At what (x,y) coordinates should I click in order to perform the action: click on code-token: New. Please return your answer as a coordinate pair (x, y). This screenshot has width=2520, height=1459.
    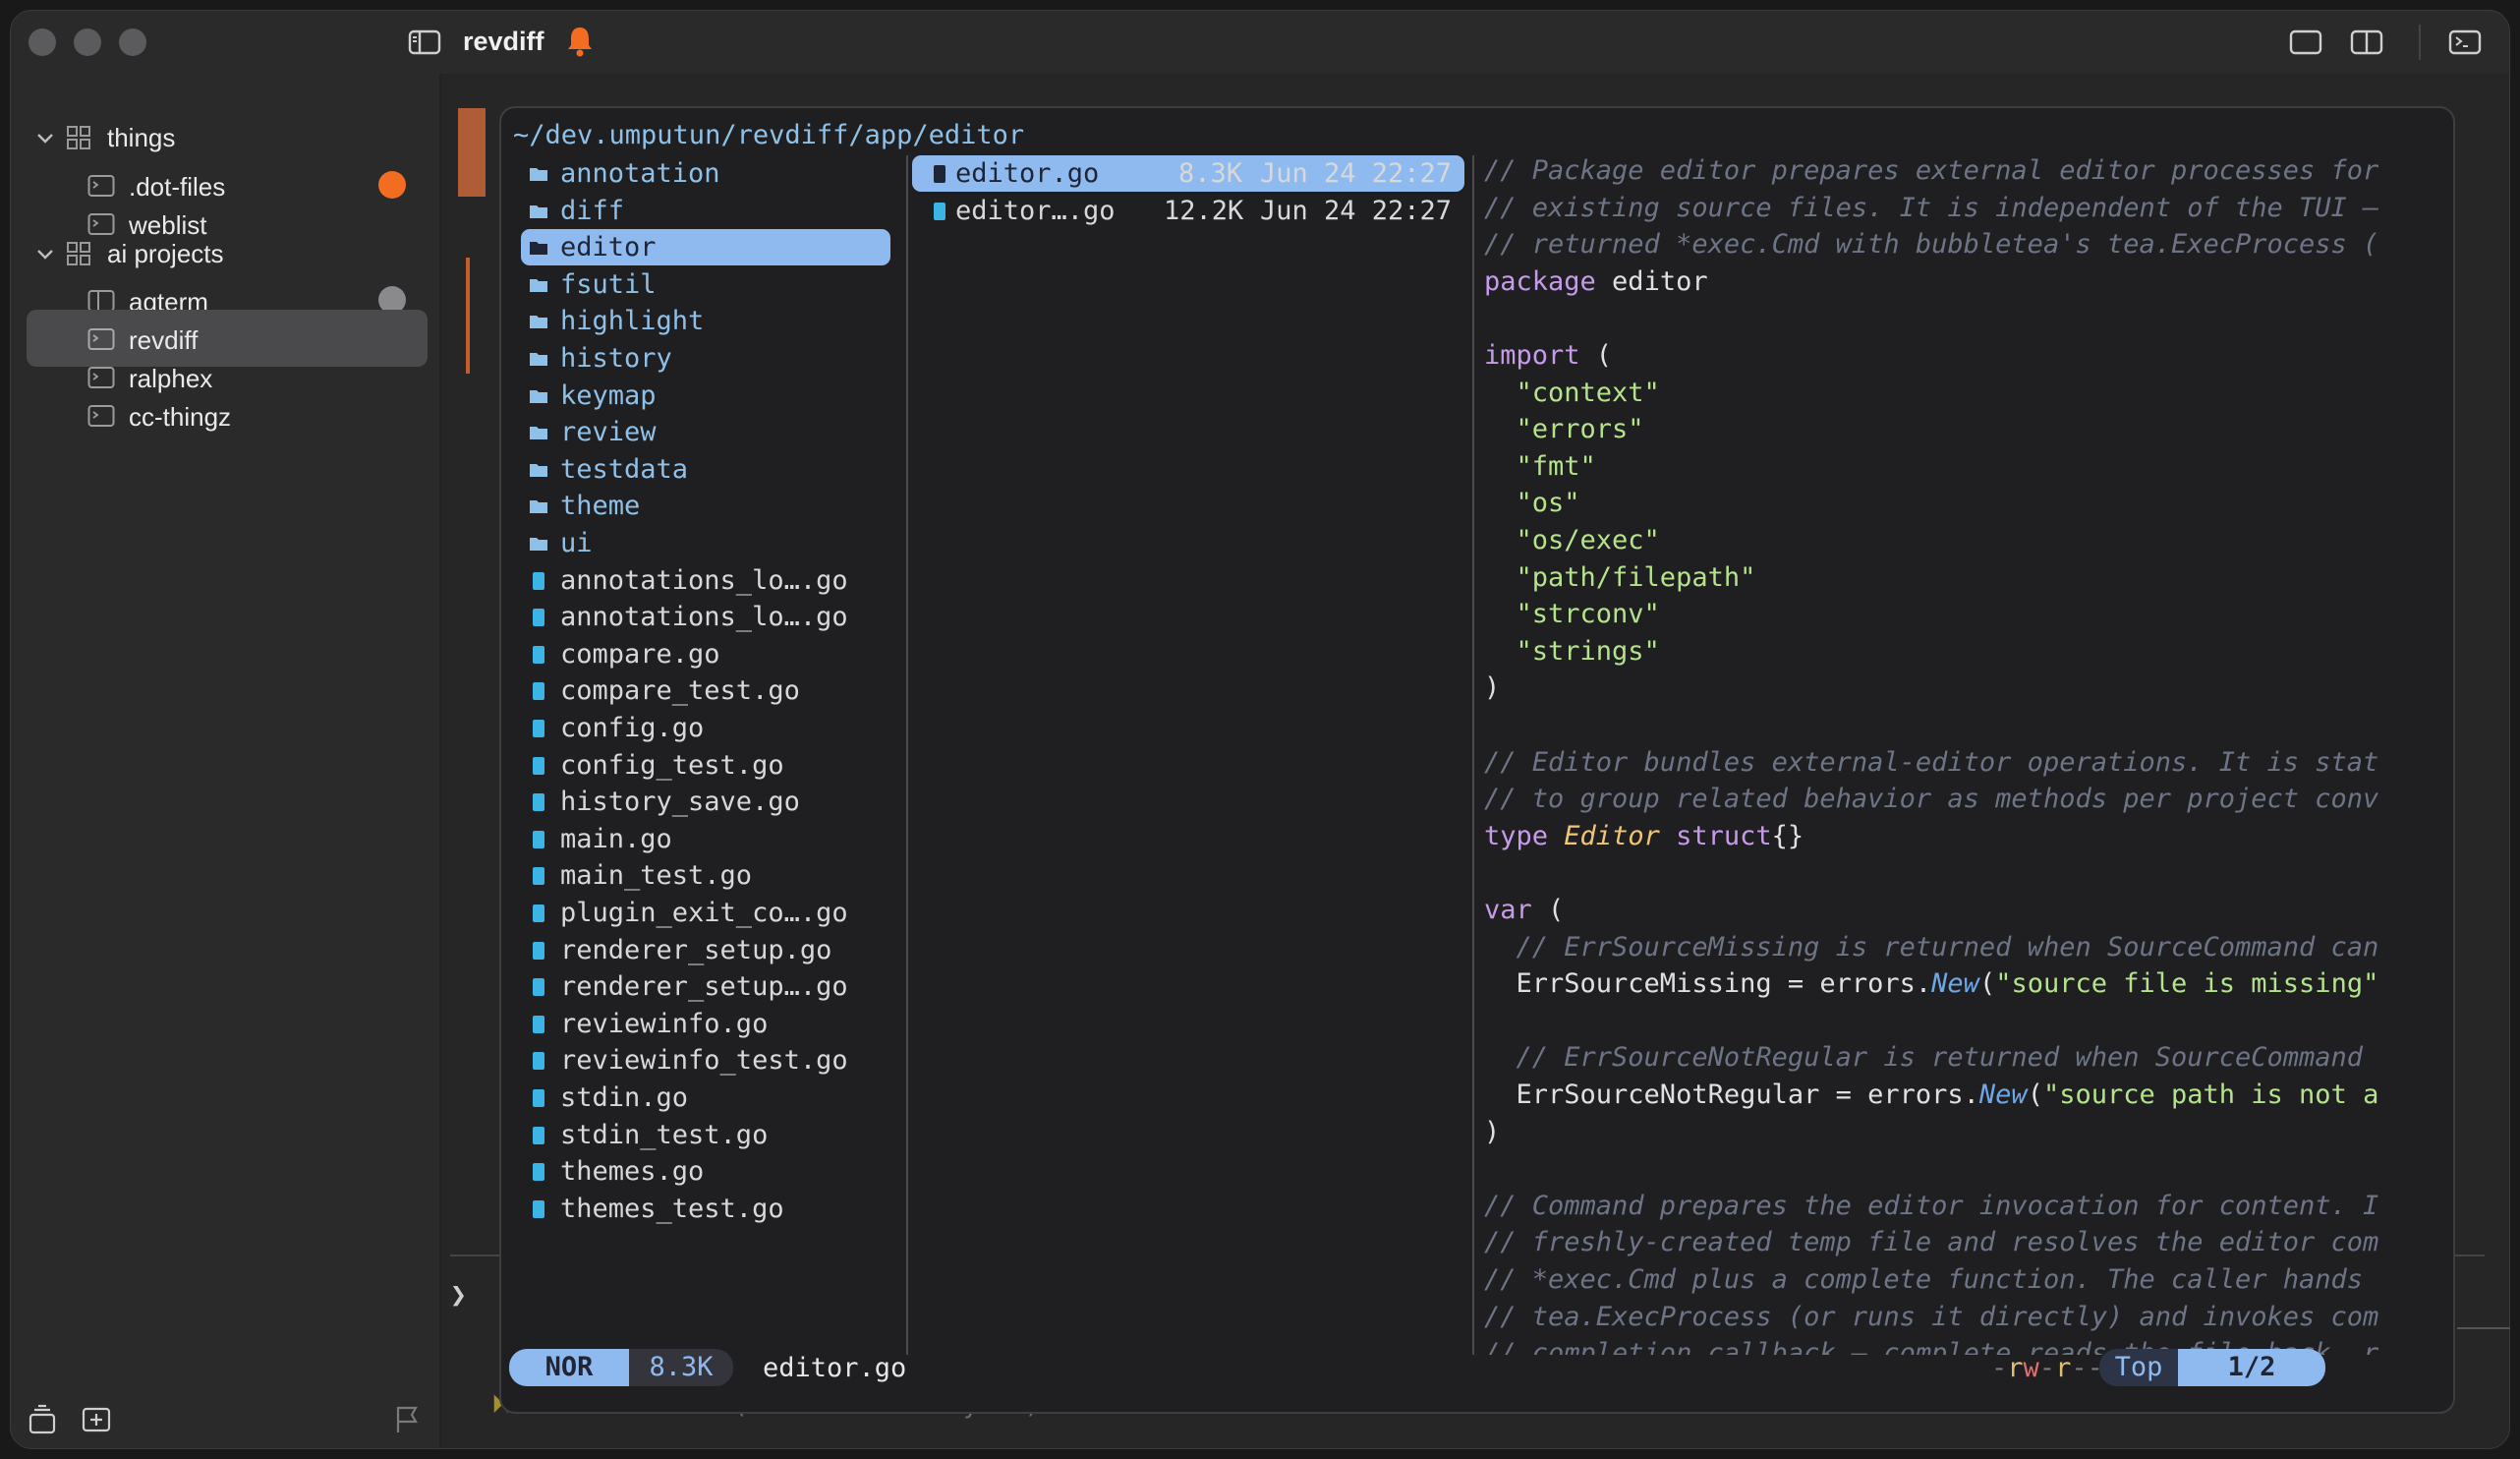
    Looking at the image, I should click on (2003, 1095).